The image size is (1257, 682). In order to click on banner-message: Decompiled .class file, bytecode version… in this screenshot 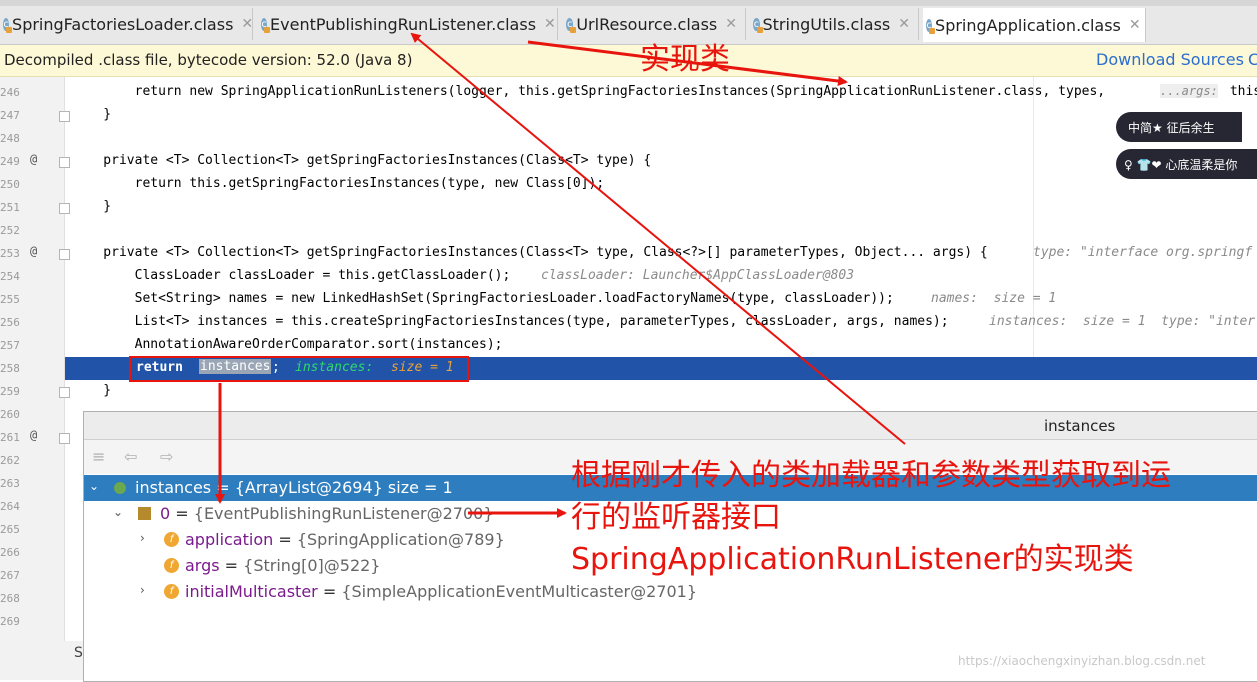, I will do `click(208, 60)`.